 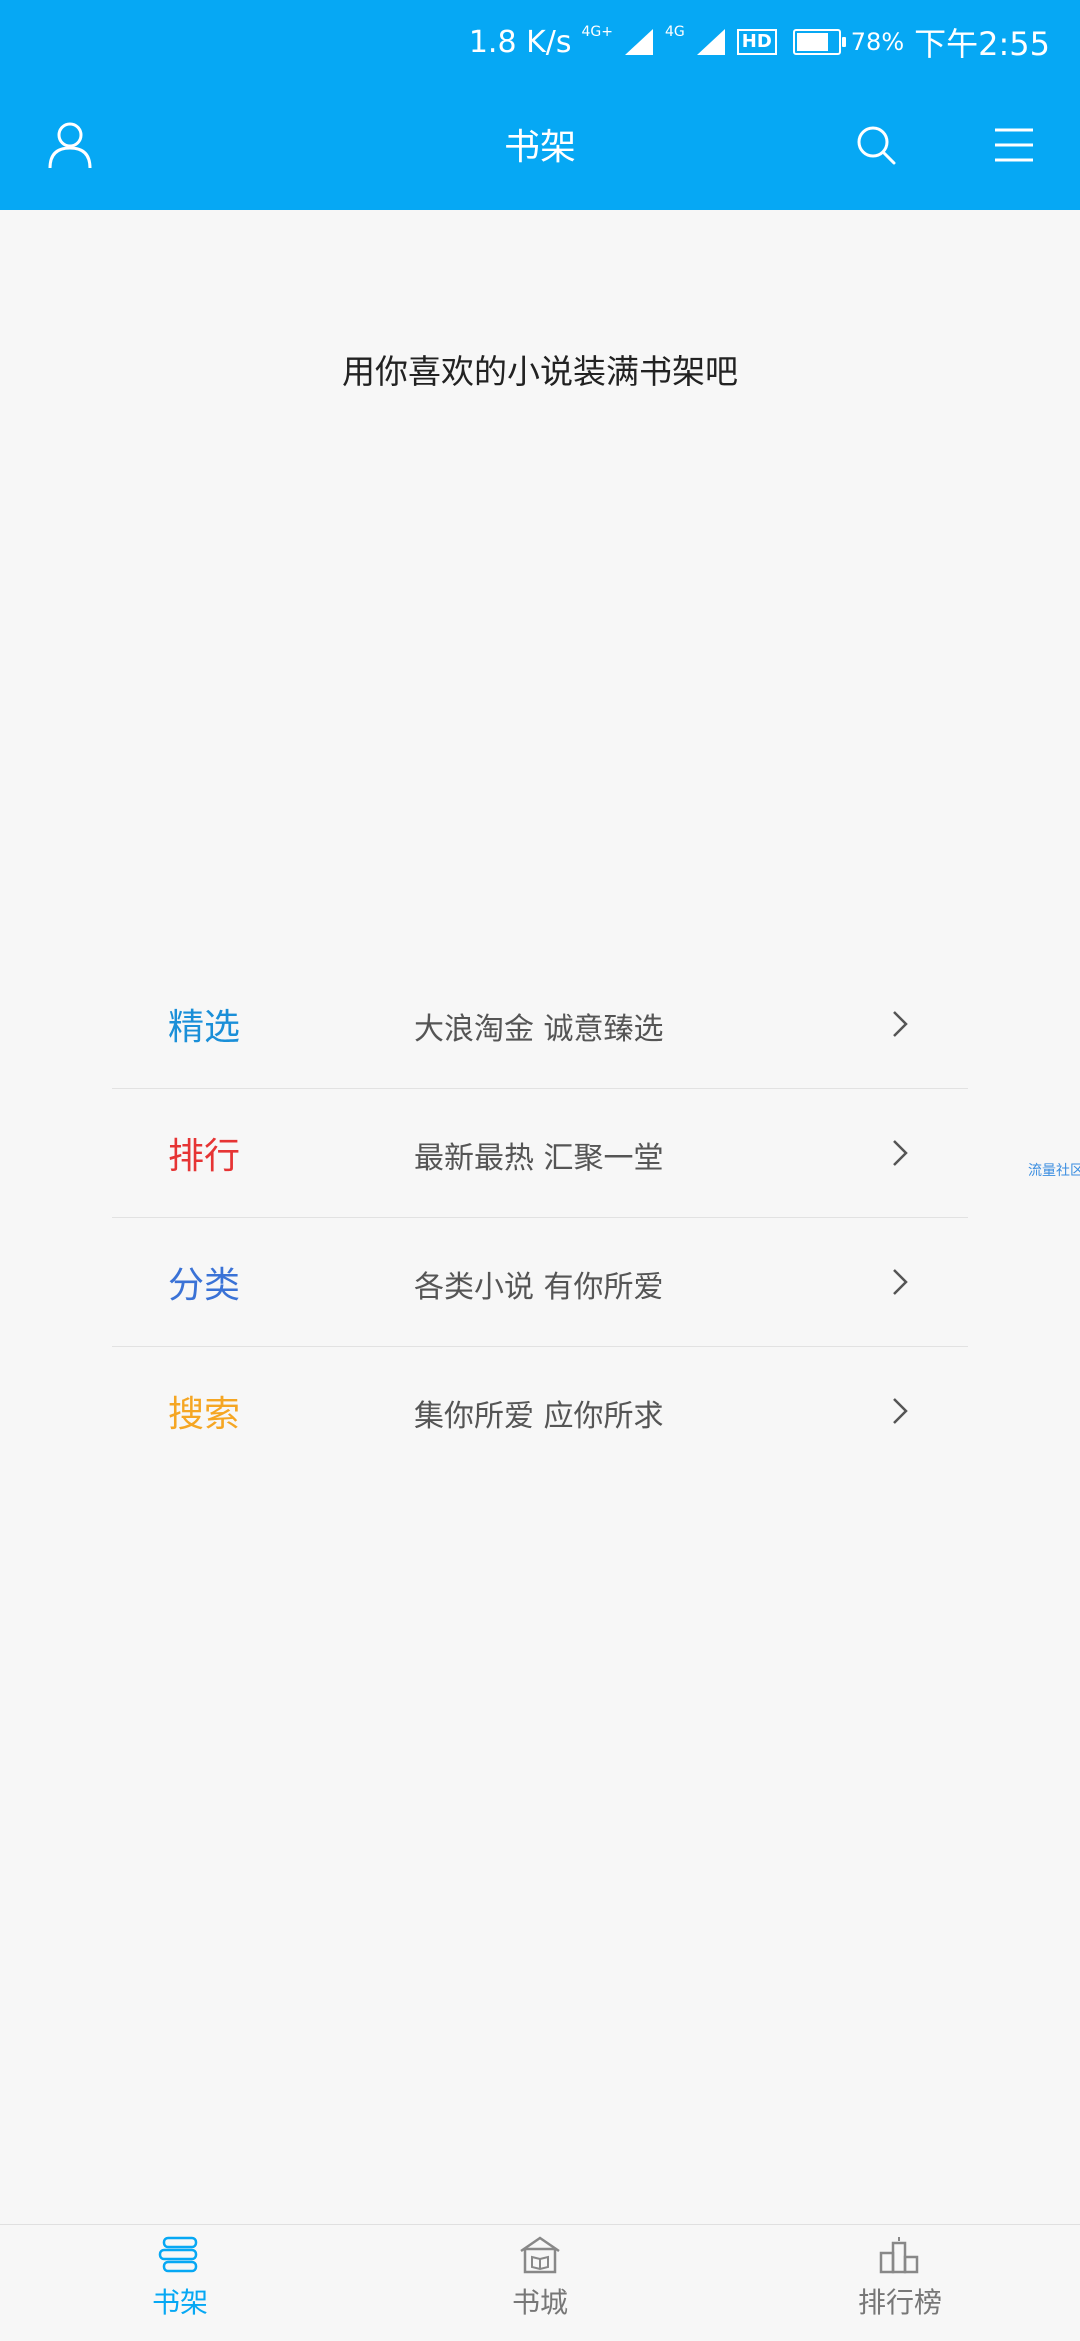 I want to click on top-bar: 1.8 K/s 4G+ 4G HD 78% 下午2:55 书架, so click(x=540, y=105).